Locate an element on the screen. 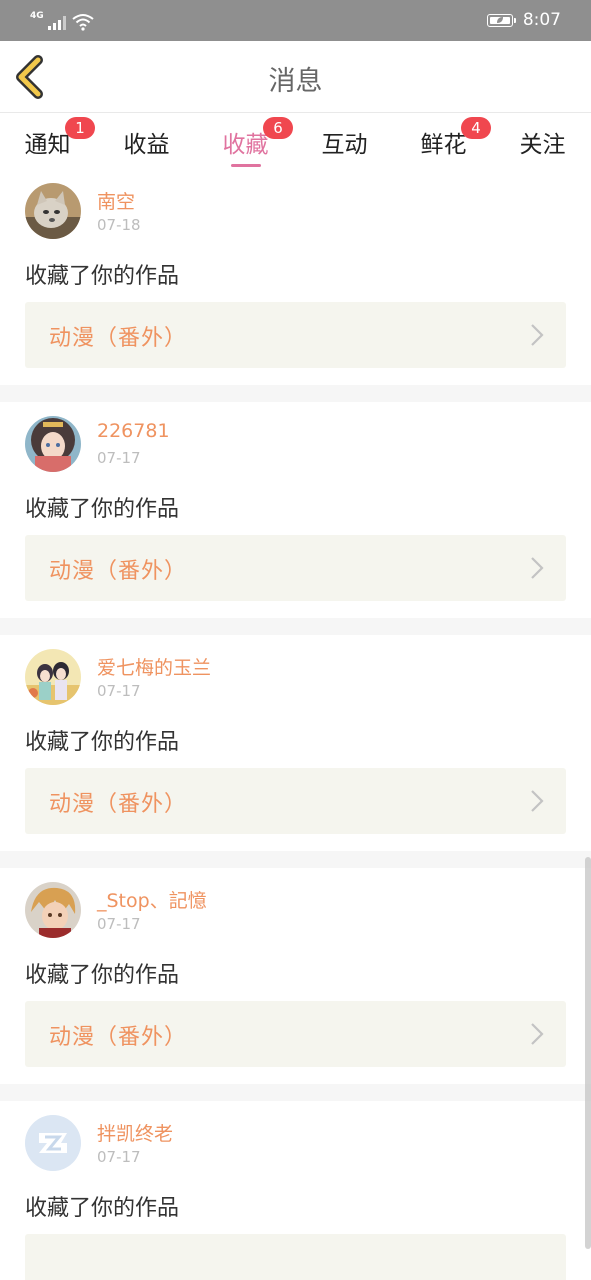  list-item: 拌凯终老 07-17 收藏了你的作品 is located at coordinates (295, 1190).